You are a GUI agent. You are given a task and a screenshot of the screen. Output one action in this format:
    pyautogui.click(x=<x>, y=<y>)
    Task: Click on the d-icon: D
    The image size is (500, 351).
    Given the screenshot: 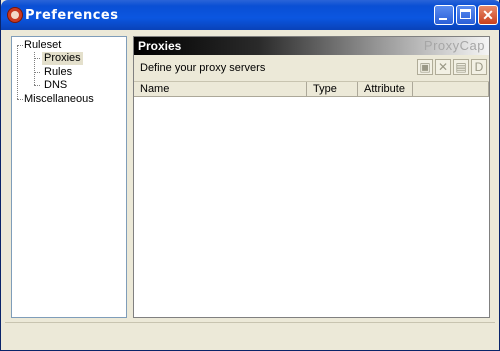 What is the action you would take?
    pyautogui.click(x=479, y=67)
    